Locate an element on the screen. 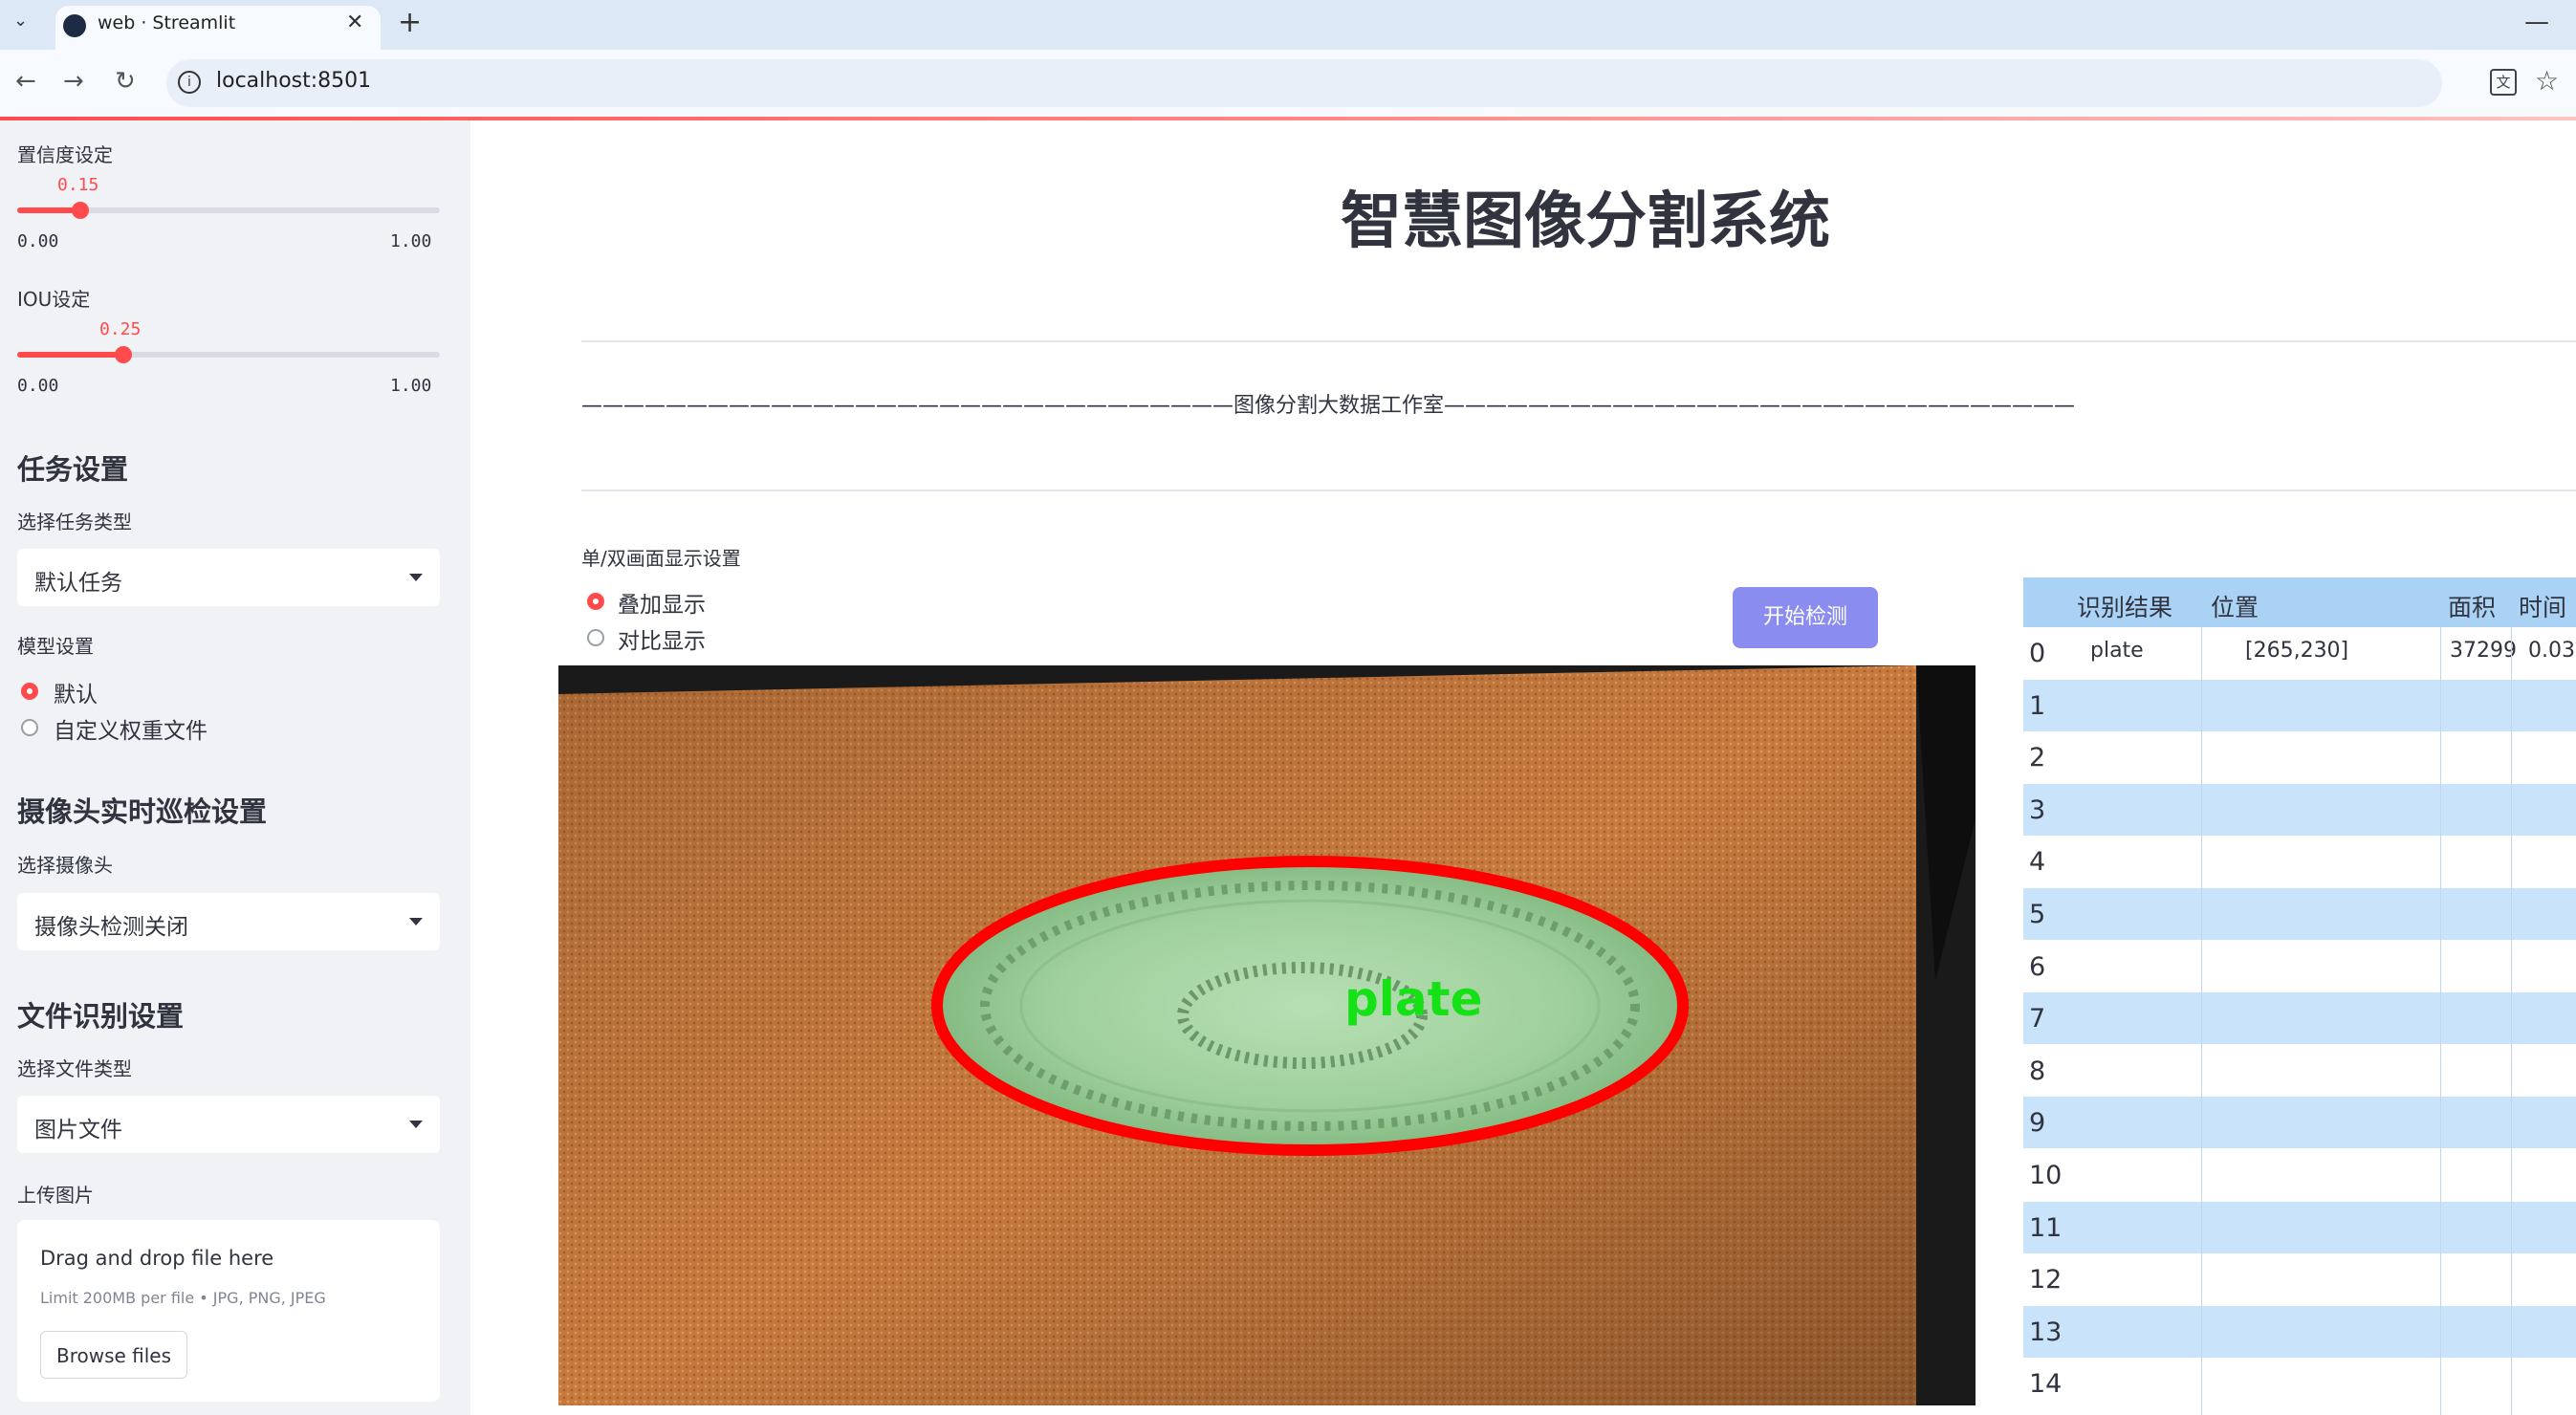 This screenshot has height=1415, width=2576. table-row: 2 is located at coordinates (2299, 757).